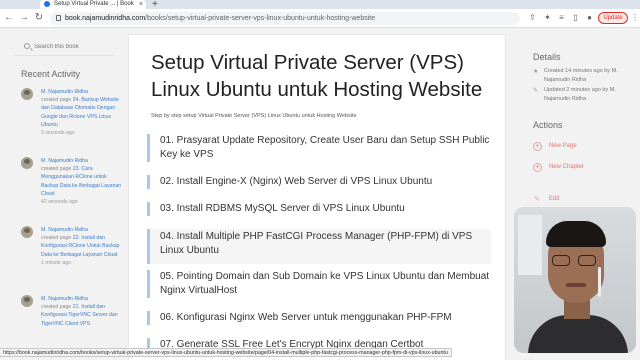 Image resolution: width=640 pixels, height=360 pixels. Describe the element at coordinates (589, 17) in the screenshot. I see `profile-icon: ●` at that location.